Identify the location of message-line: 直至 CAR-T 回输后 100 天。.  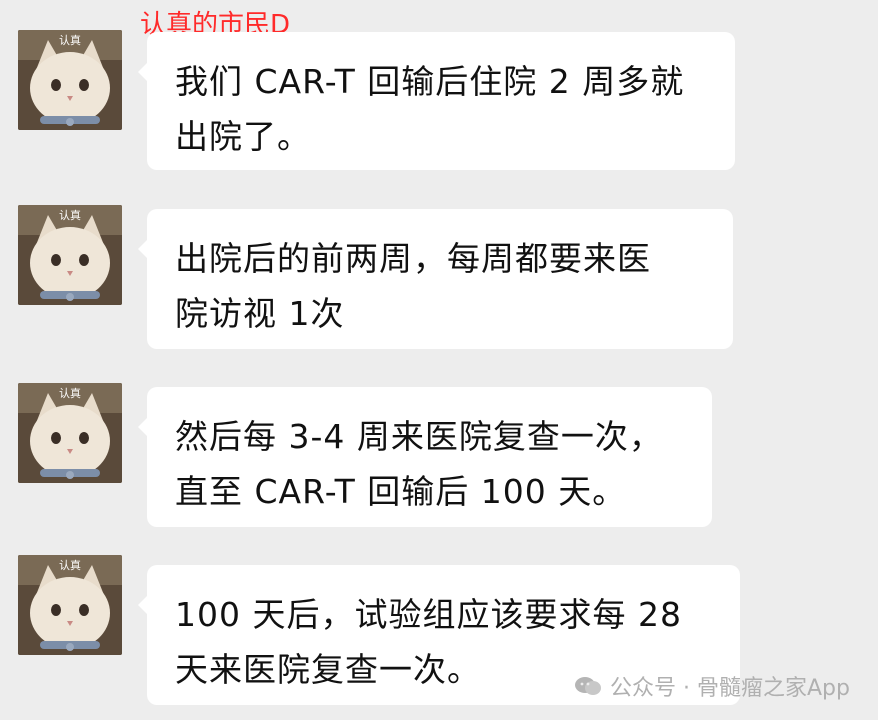
(401, 491).